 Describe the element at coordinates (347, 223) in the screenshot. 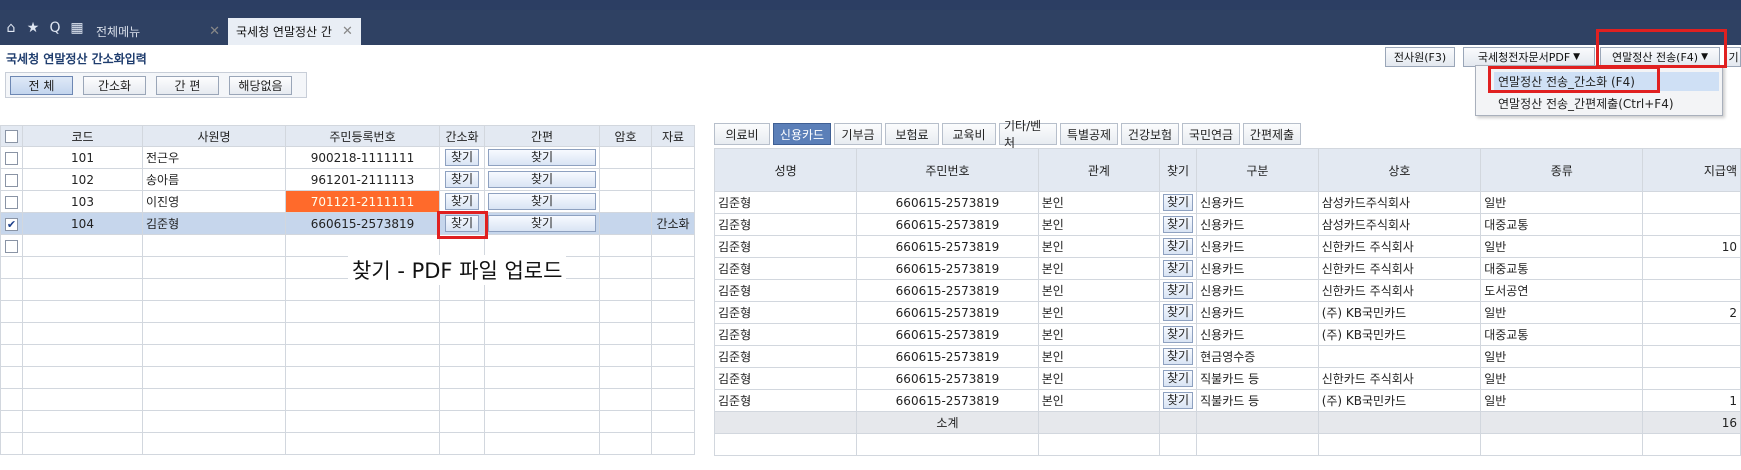

I see `table-row-selected: ✔ 104 김준형 660615-2573819 찾기 찾기 간소화` at that location.